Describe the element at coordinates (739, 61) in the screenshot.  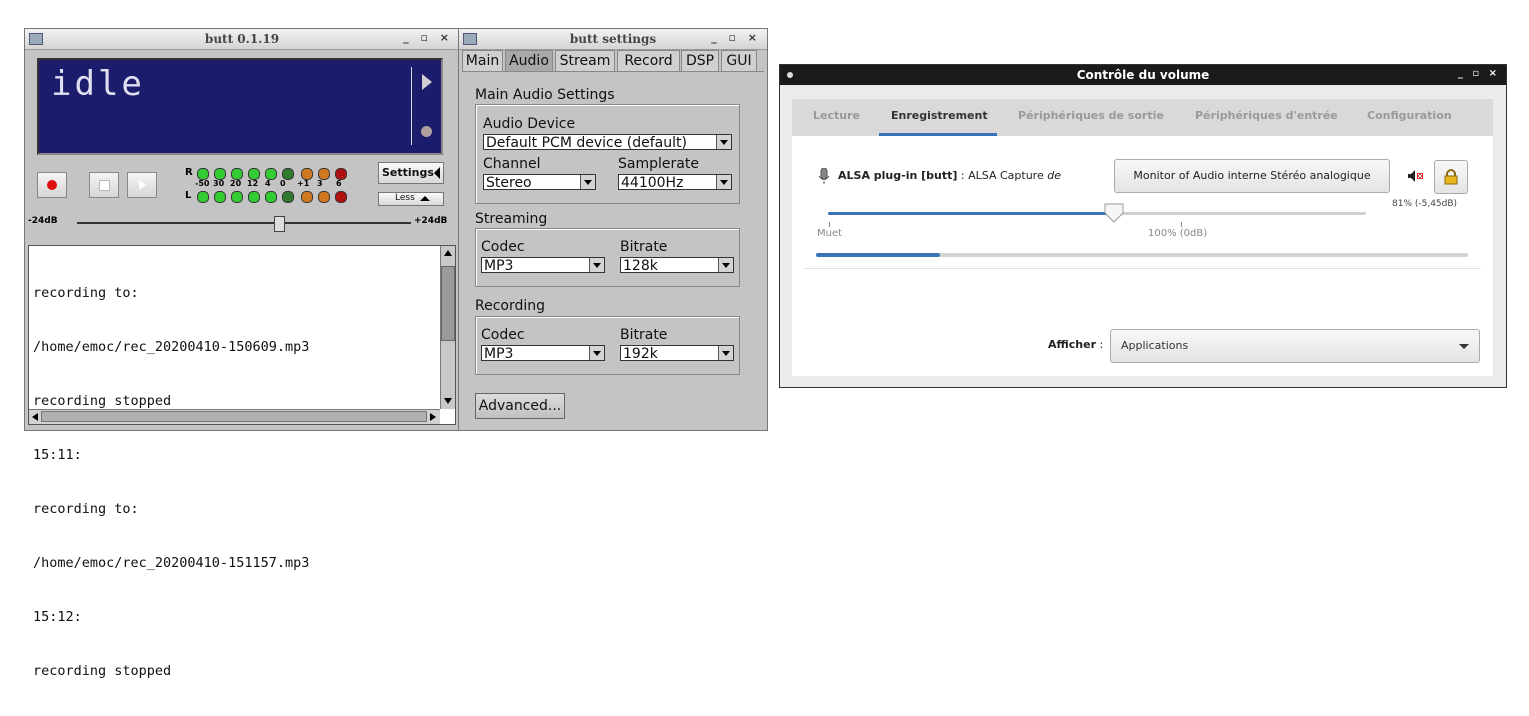
I see `tab-gui: GUI` at that location.